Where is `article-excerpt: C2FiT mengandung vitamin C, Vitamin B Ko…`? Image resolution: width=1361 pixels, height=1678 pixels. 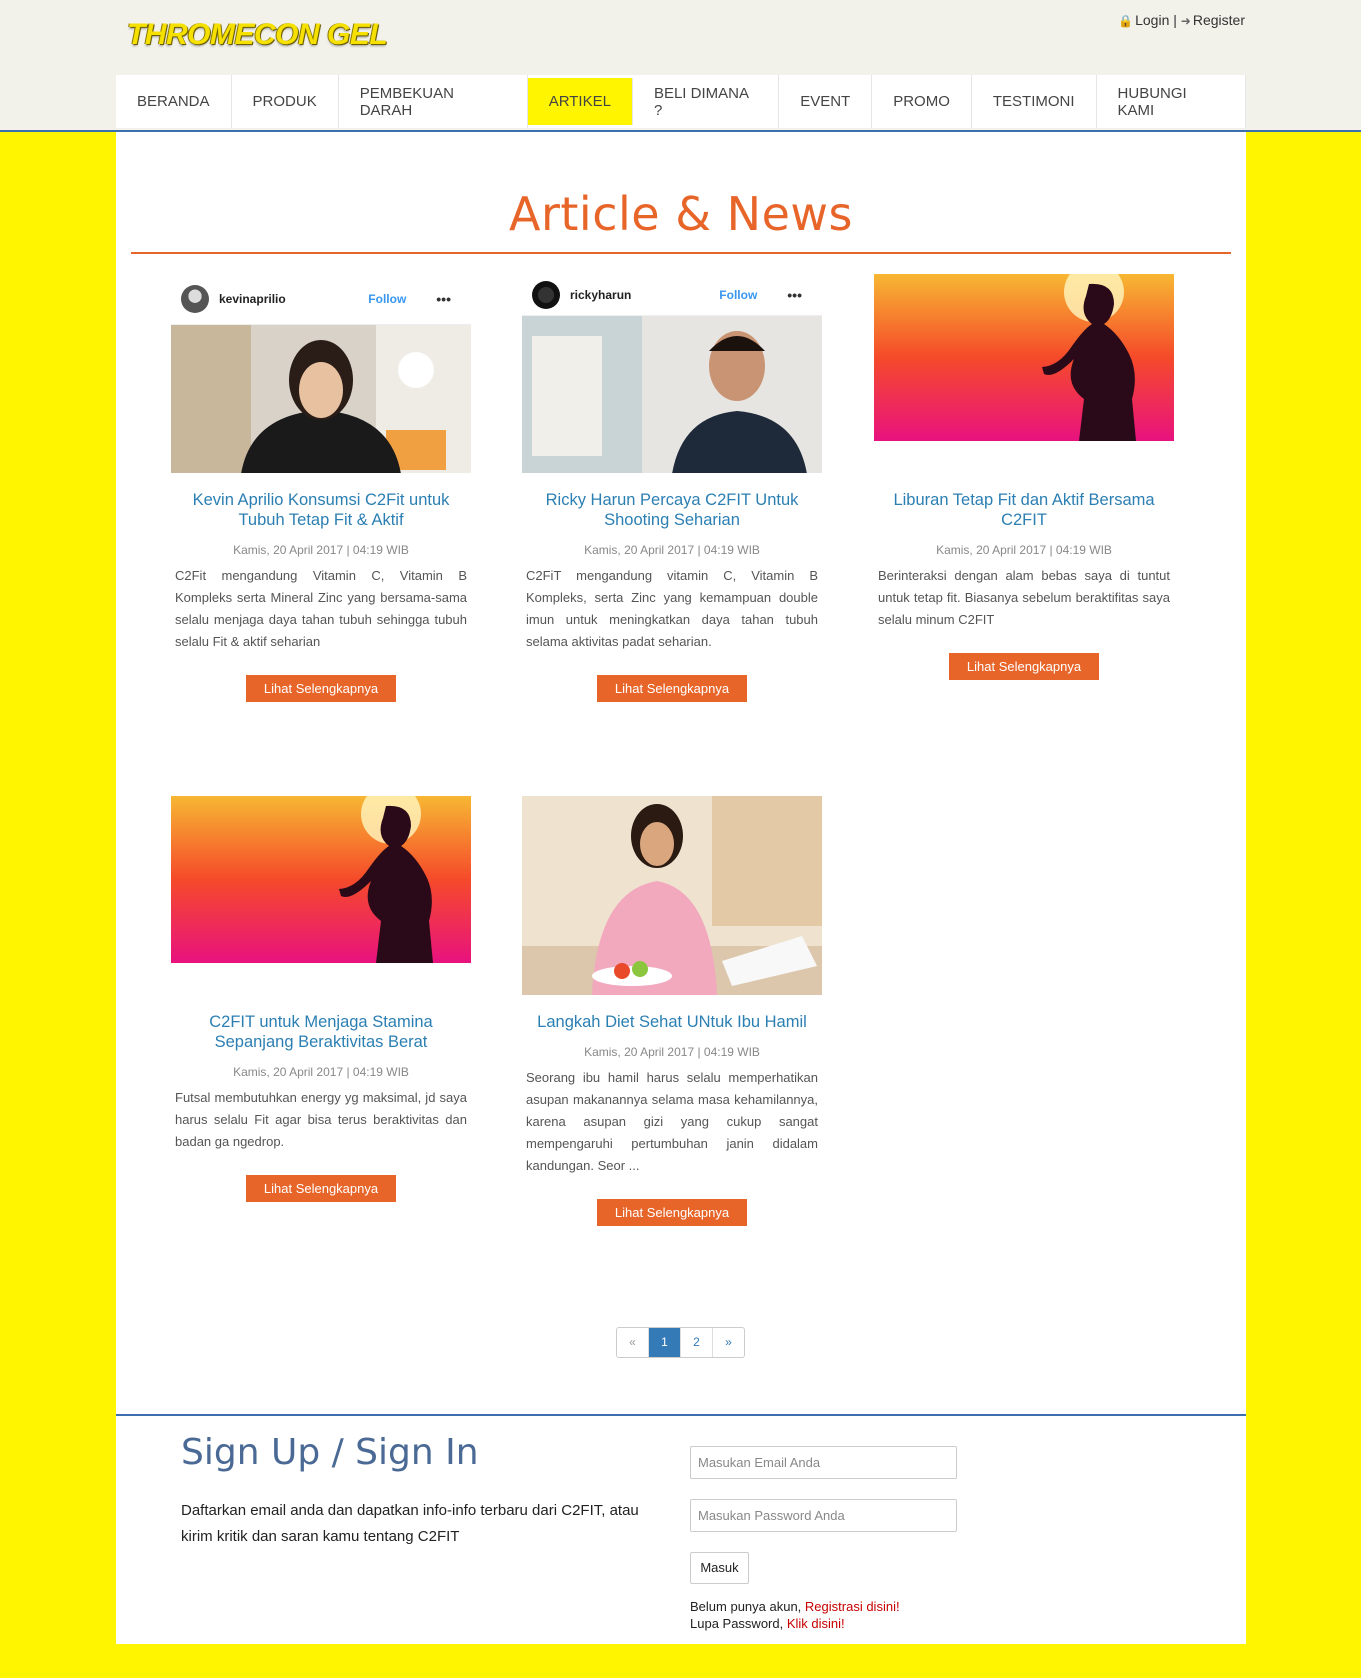 article-excerpt: C2FiT mengandung vitamin C, Vitamin B Ko… is located at coordinates (672, 608).